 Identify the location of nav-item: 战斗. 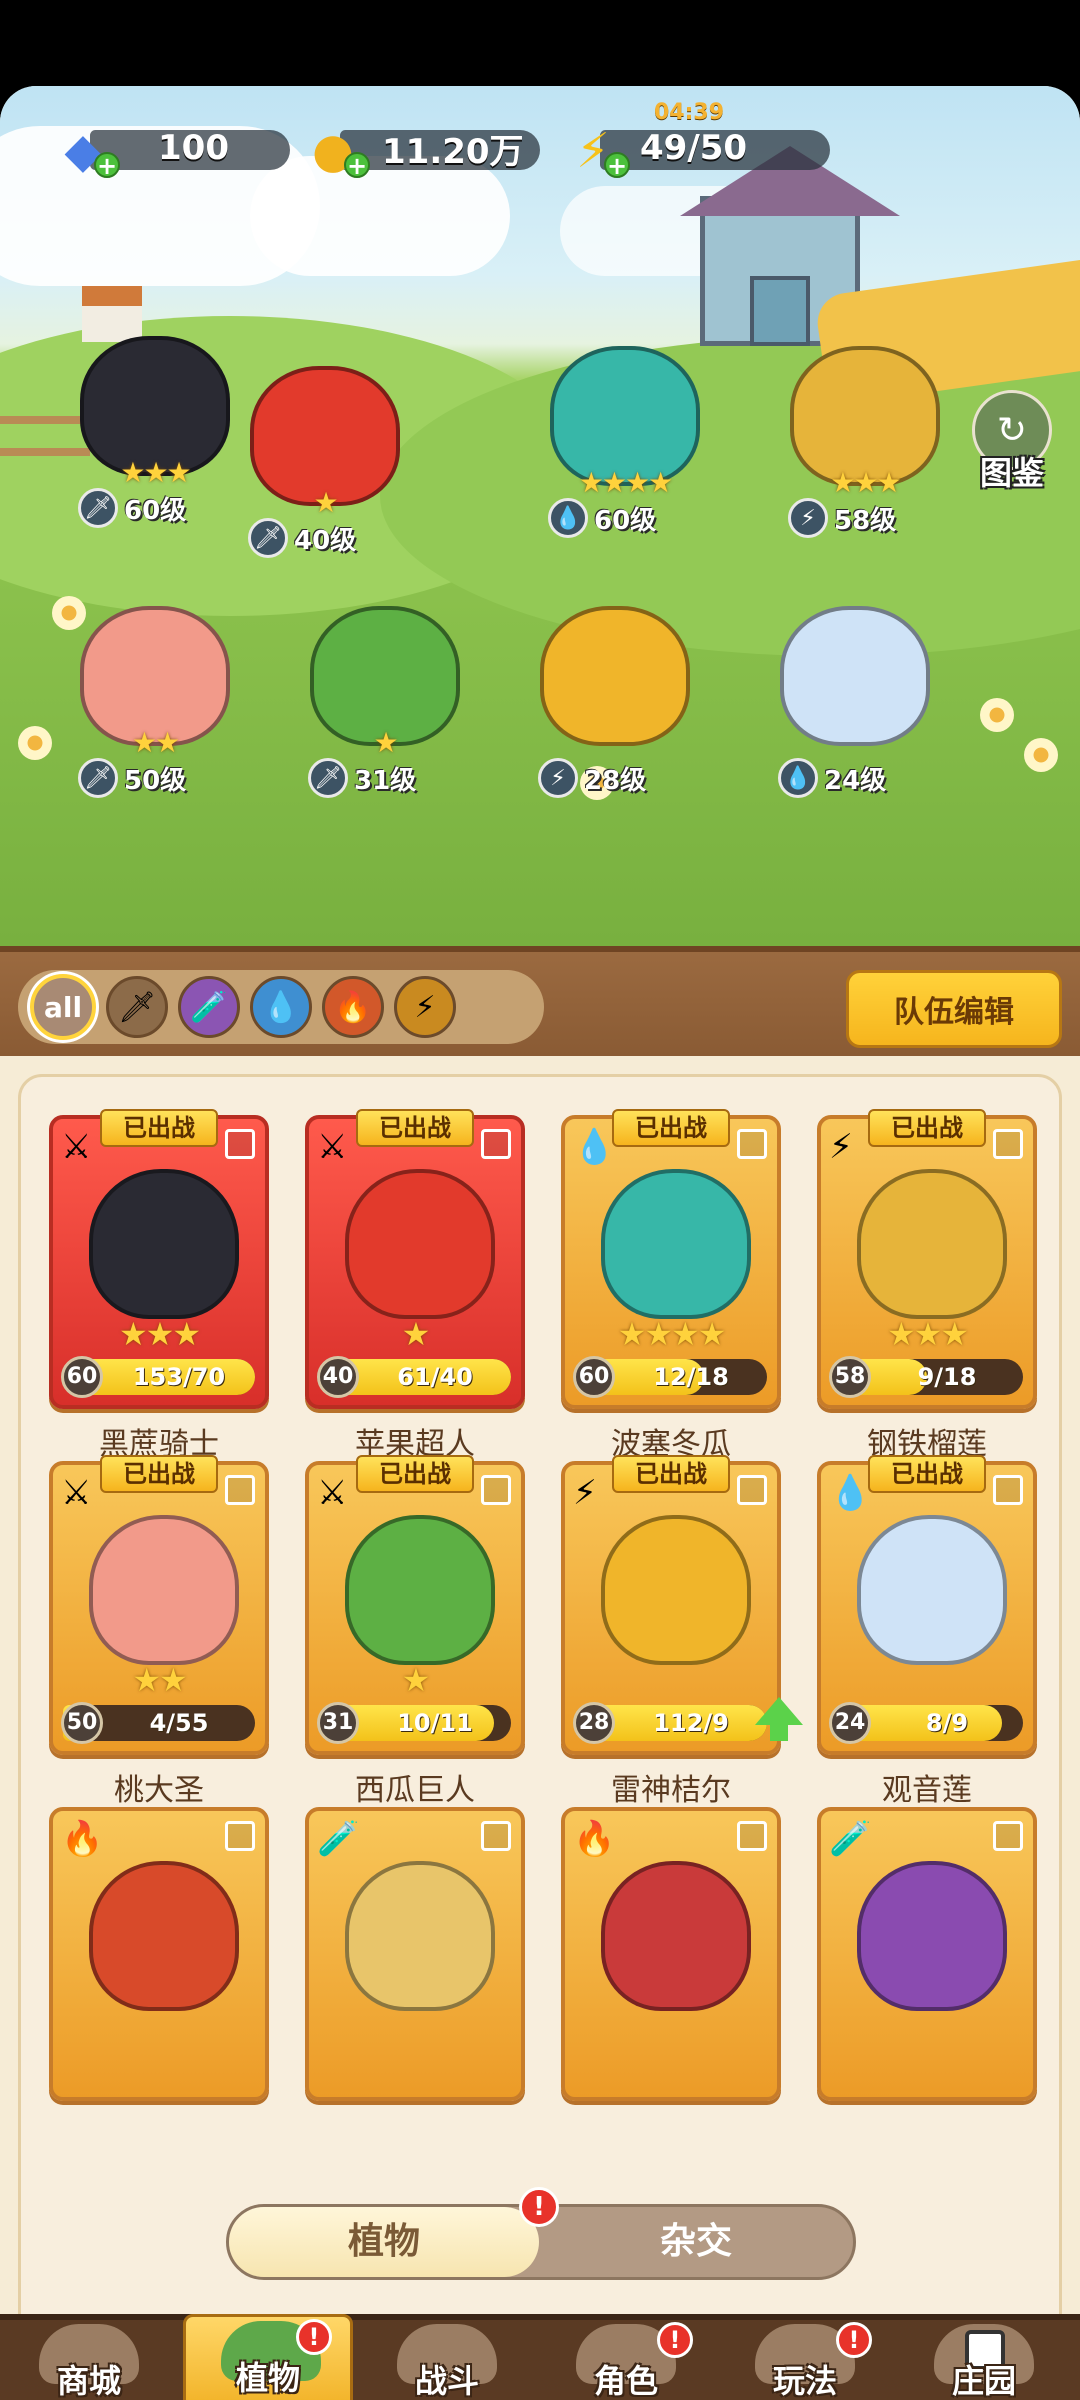
(447, 2360).